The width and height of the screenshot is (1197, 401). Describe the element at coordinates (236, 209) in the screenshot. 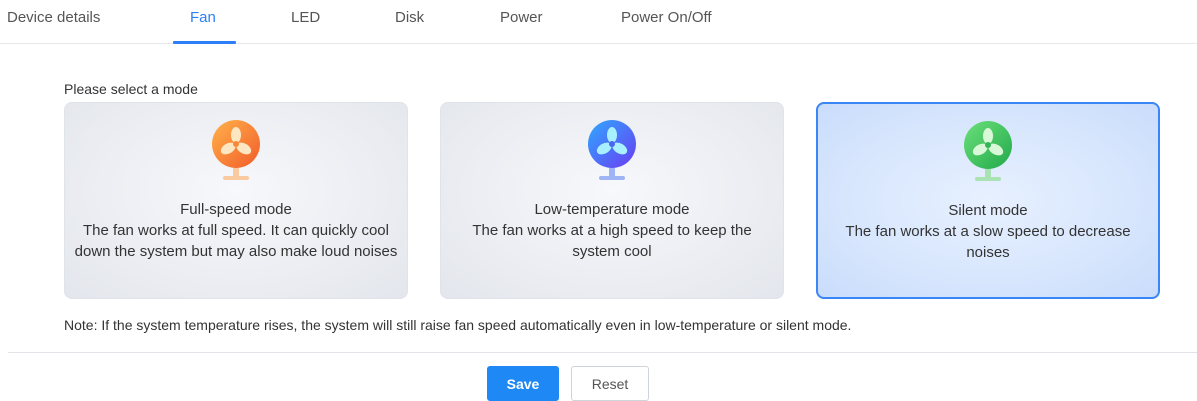

I see `mode-title: Full-speed mode` at that location.